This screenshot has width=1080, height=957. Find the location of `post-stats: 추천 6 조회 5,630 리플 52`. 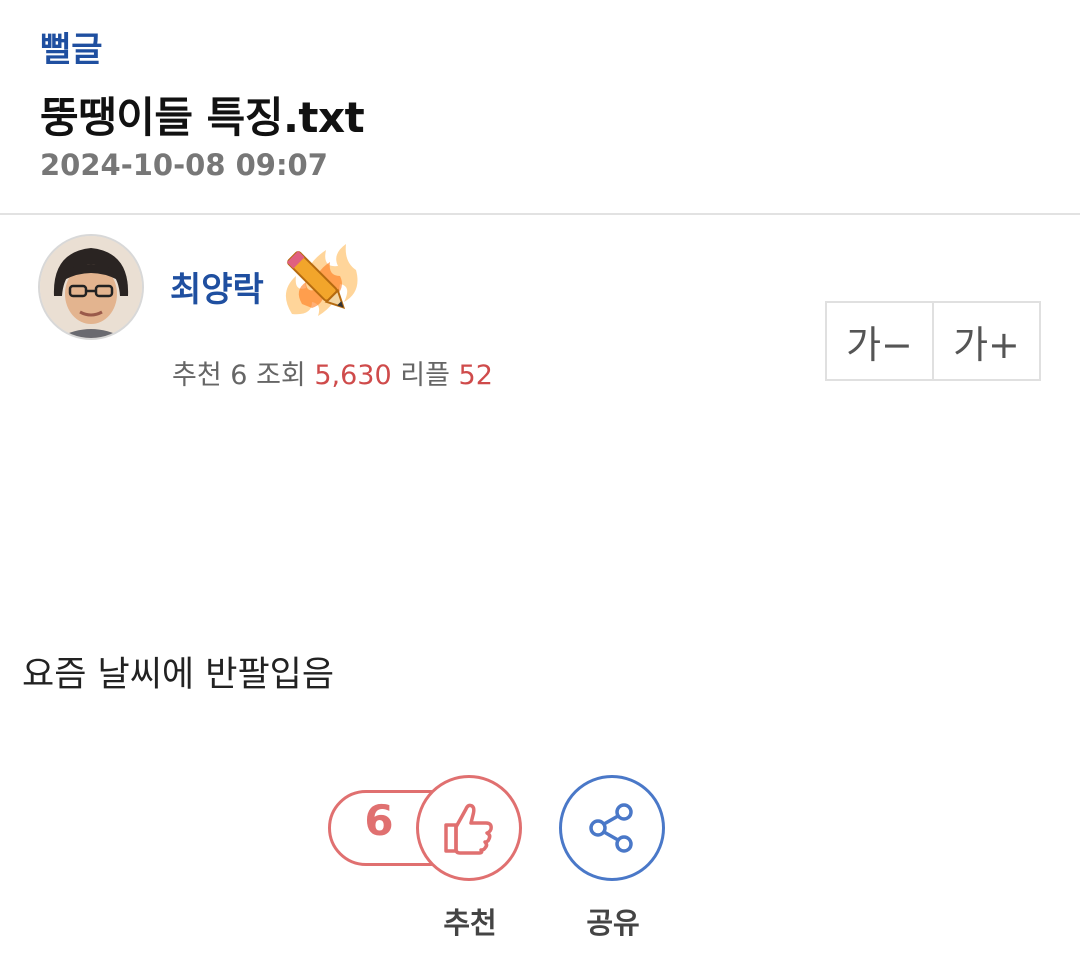

post-stats: 추천 6 조회 5,630 리플 52 is located at coordinates (332, 372).